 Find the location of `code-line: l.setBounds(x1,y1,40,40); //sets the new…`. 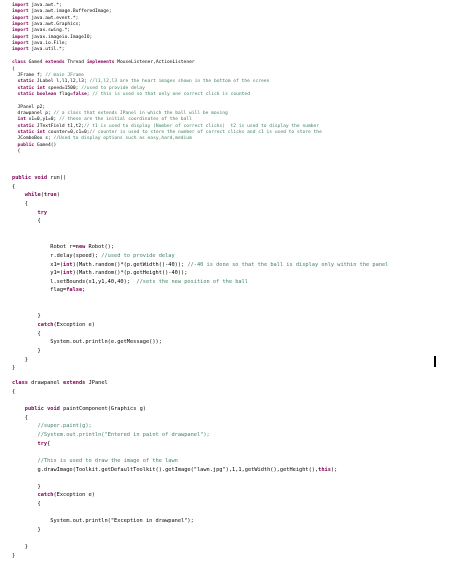

code-line: l.setBounds(x1,y1,40,40); //sets the new… is located at coordinates (130, 281).